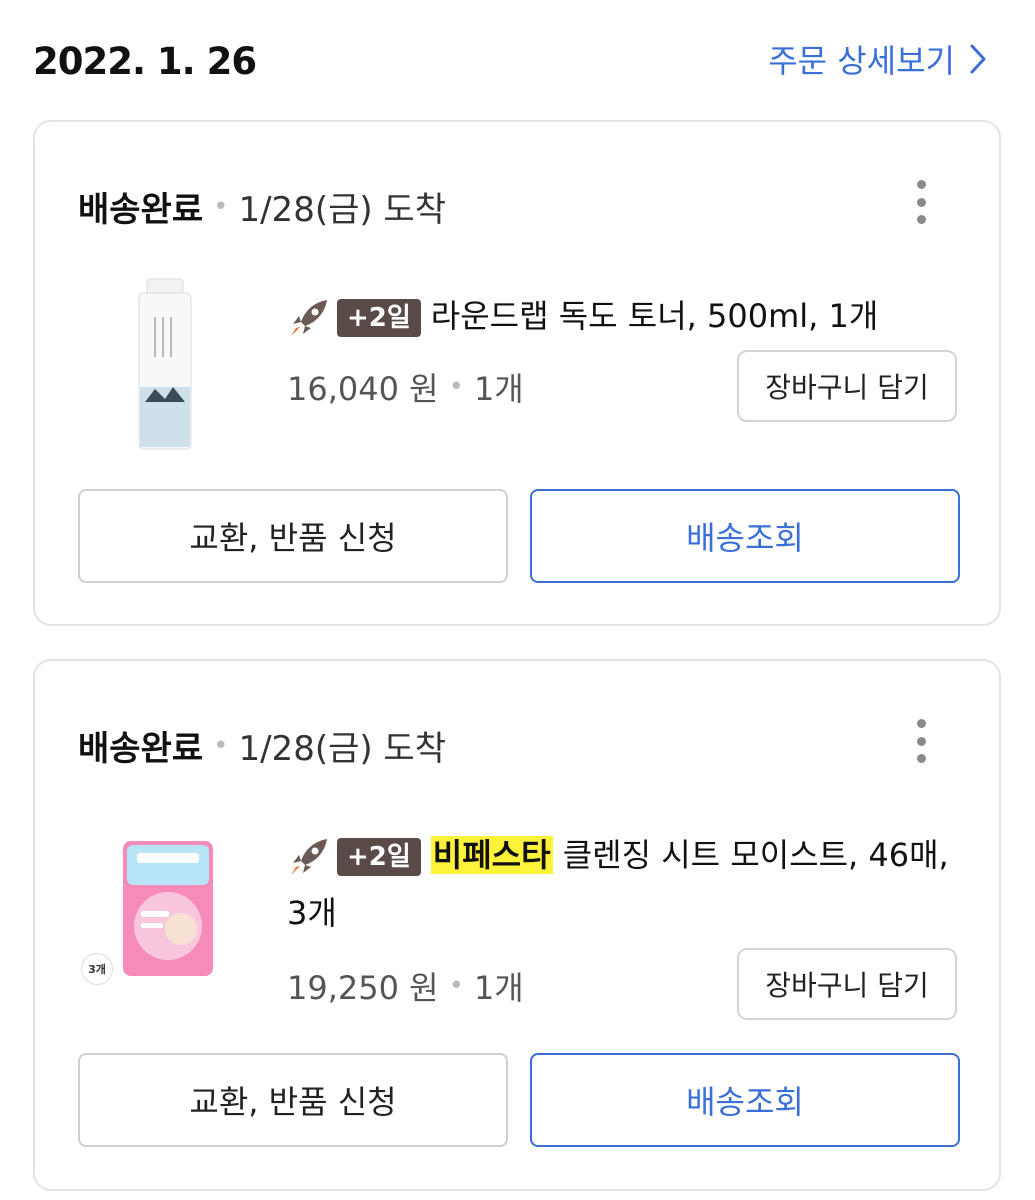 The image size is (1035, 1200). I want to click on product-image-cleansing-sheet: 3개, so click(151, 908).